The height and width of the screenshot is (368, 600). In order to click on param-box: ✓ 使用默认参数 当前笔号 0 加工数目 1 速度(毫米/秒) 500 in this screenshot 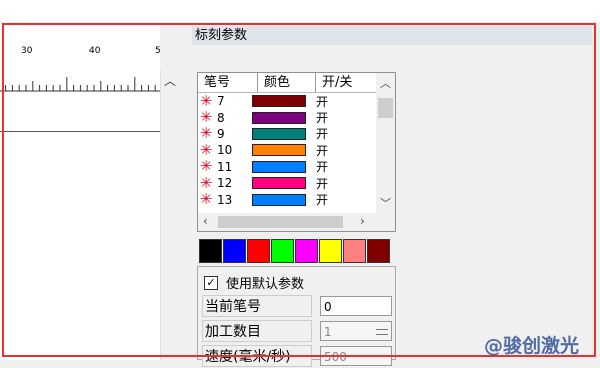, I will do `click(296, 316)`.